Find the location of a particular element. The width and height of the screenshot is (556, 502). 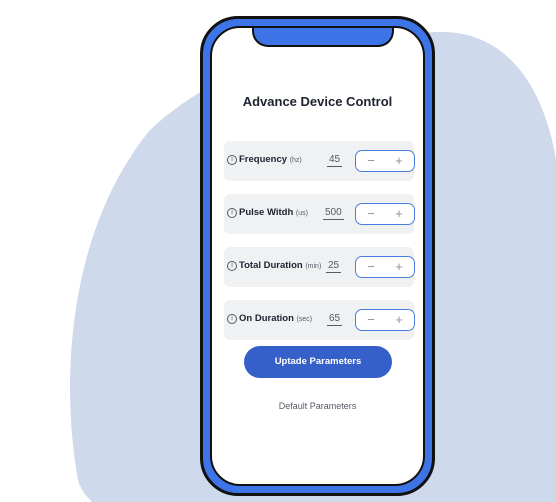

param-label-on-duration: i On Duration (sec) is located at coordinates (269, 318).